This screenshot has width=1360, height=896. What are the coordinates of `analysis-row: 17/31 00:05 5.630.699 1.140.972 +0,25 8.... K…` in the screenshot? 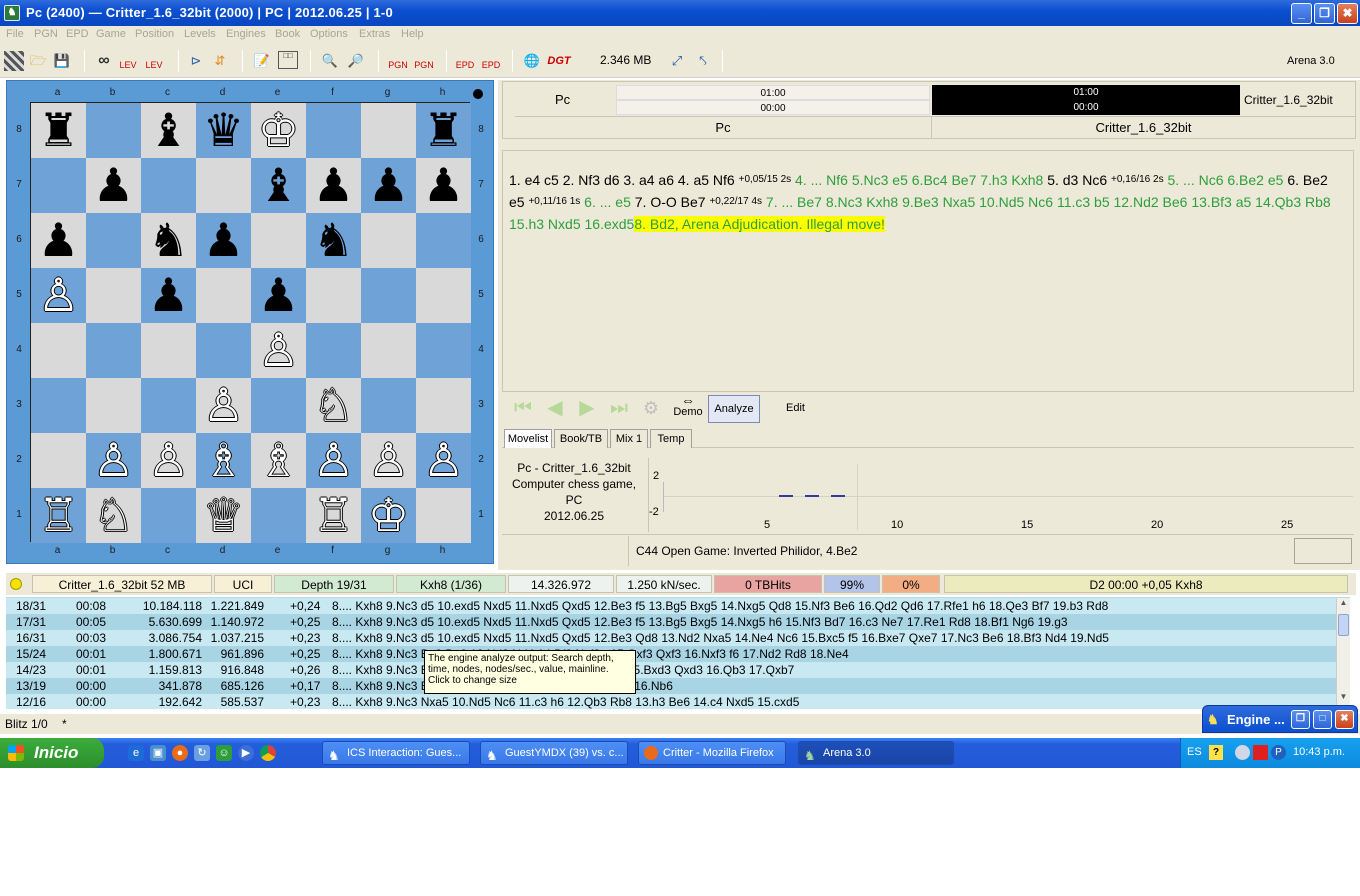 It's located at (671, 622).